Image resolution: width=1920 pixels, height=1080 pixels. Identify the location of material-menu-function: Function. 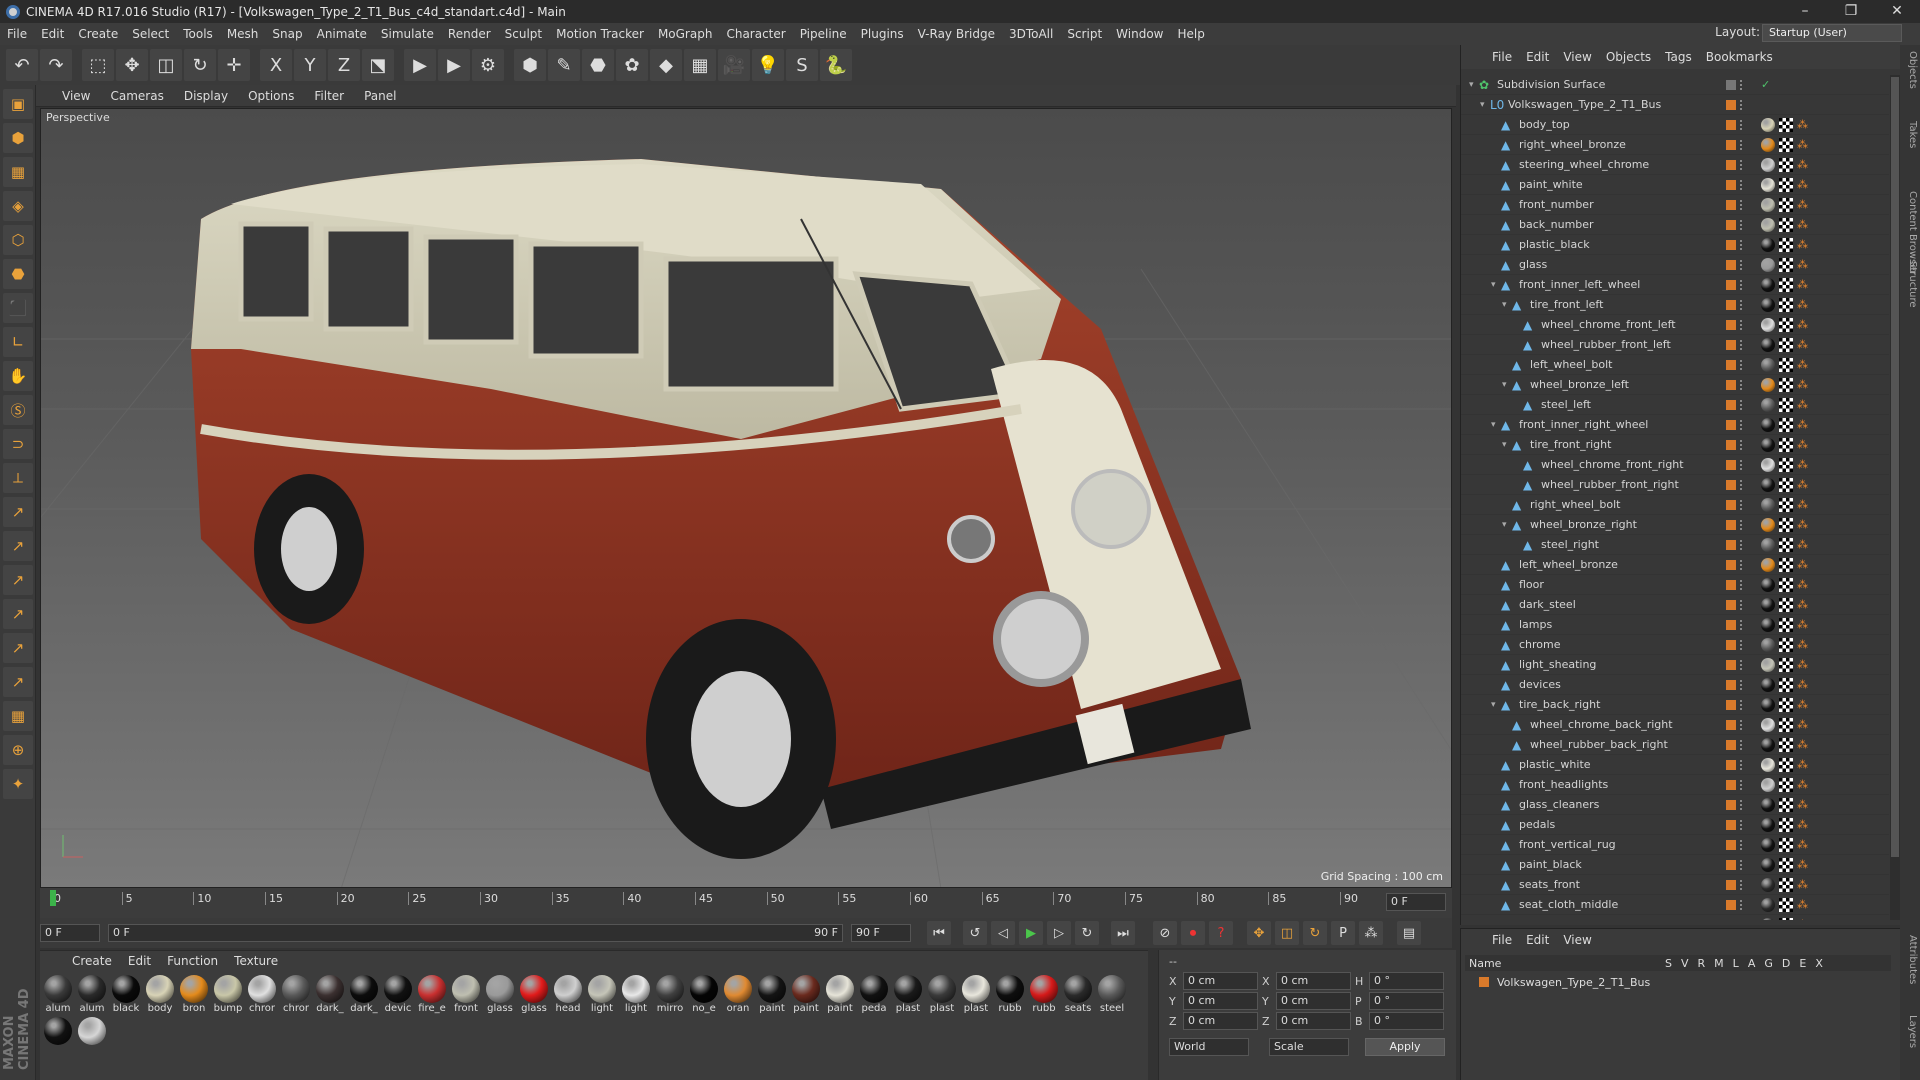
(192, 961).